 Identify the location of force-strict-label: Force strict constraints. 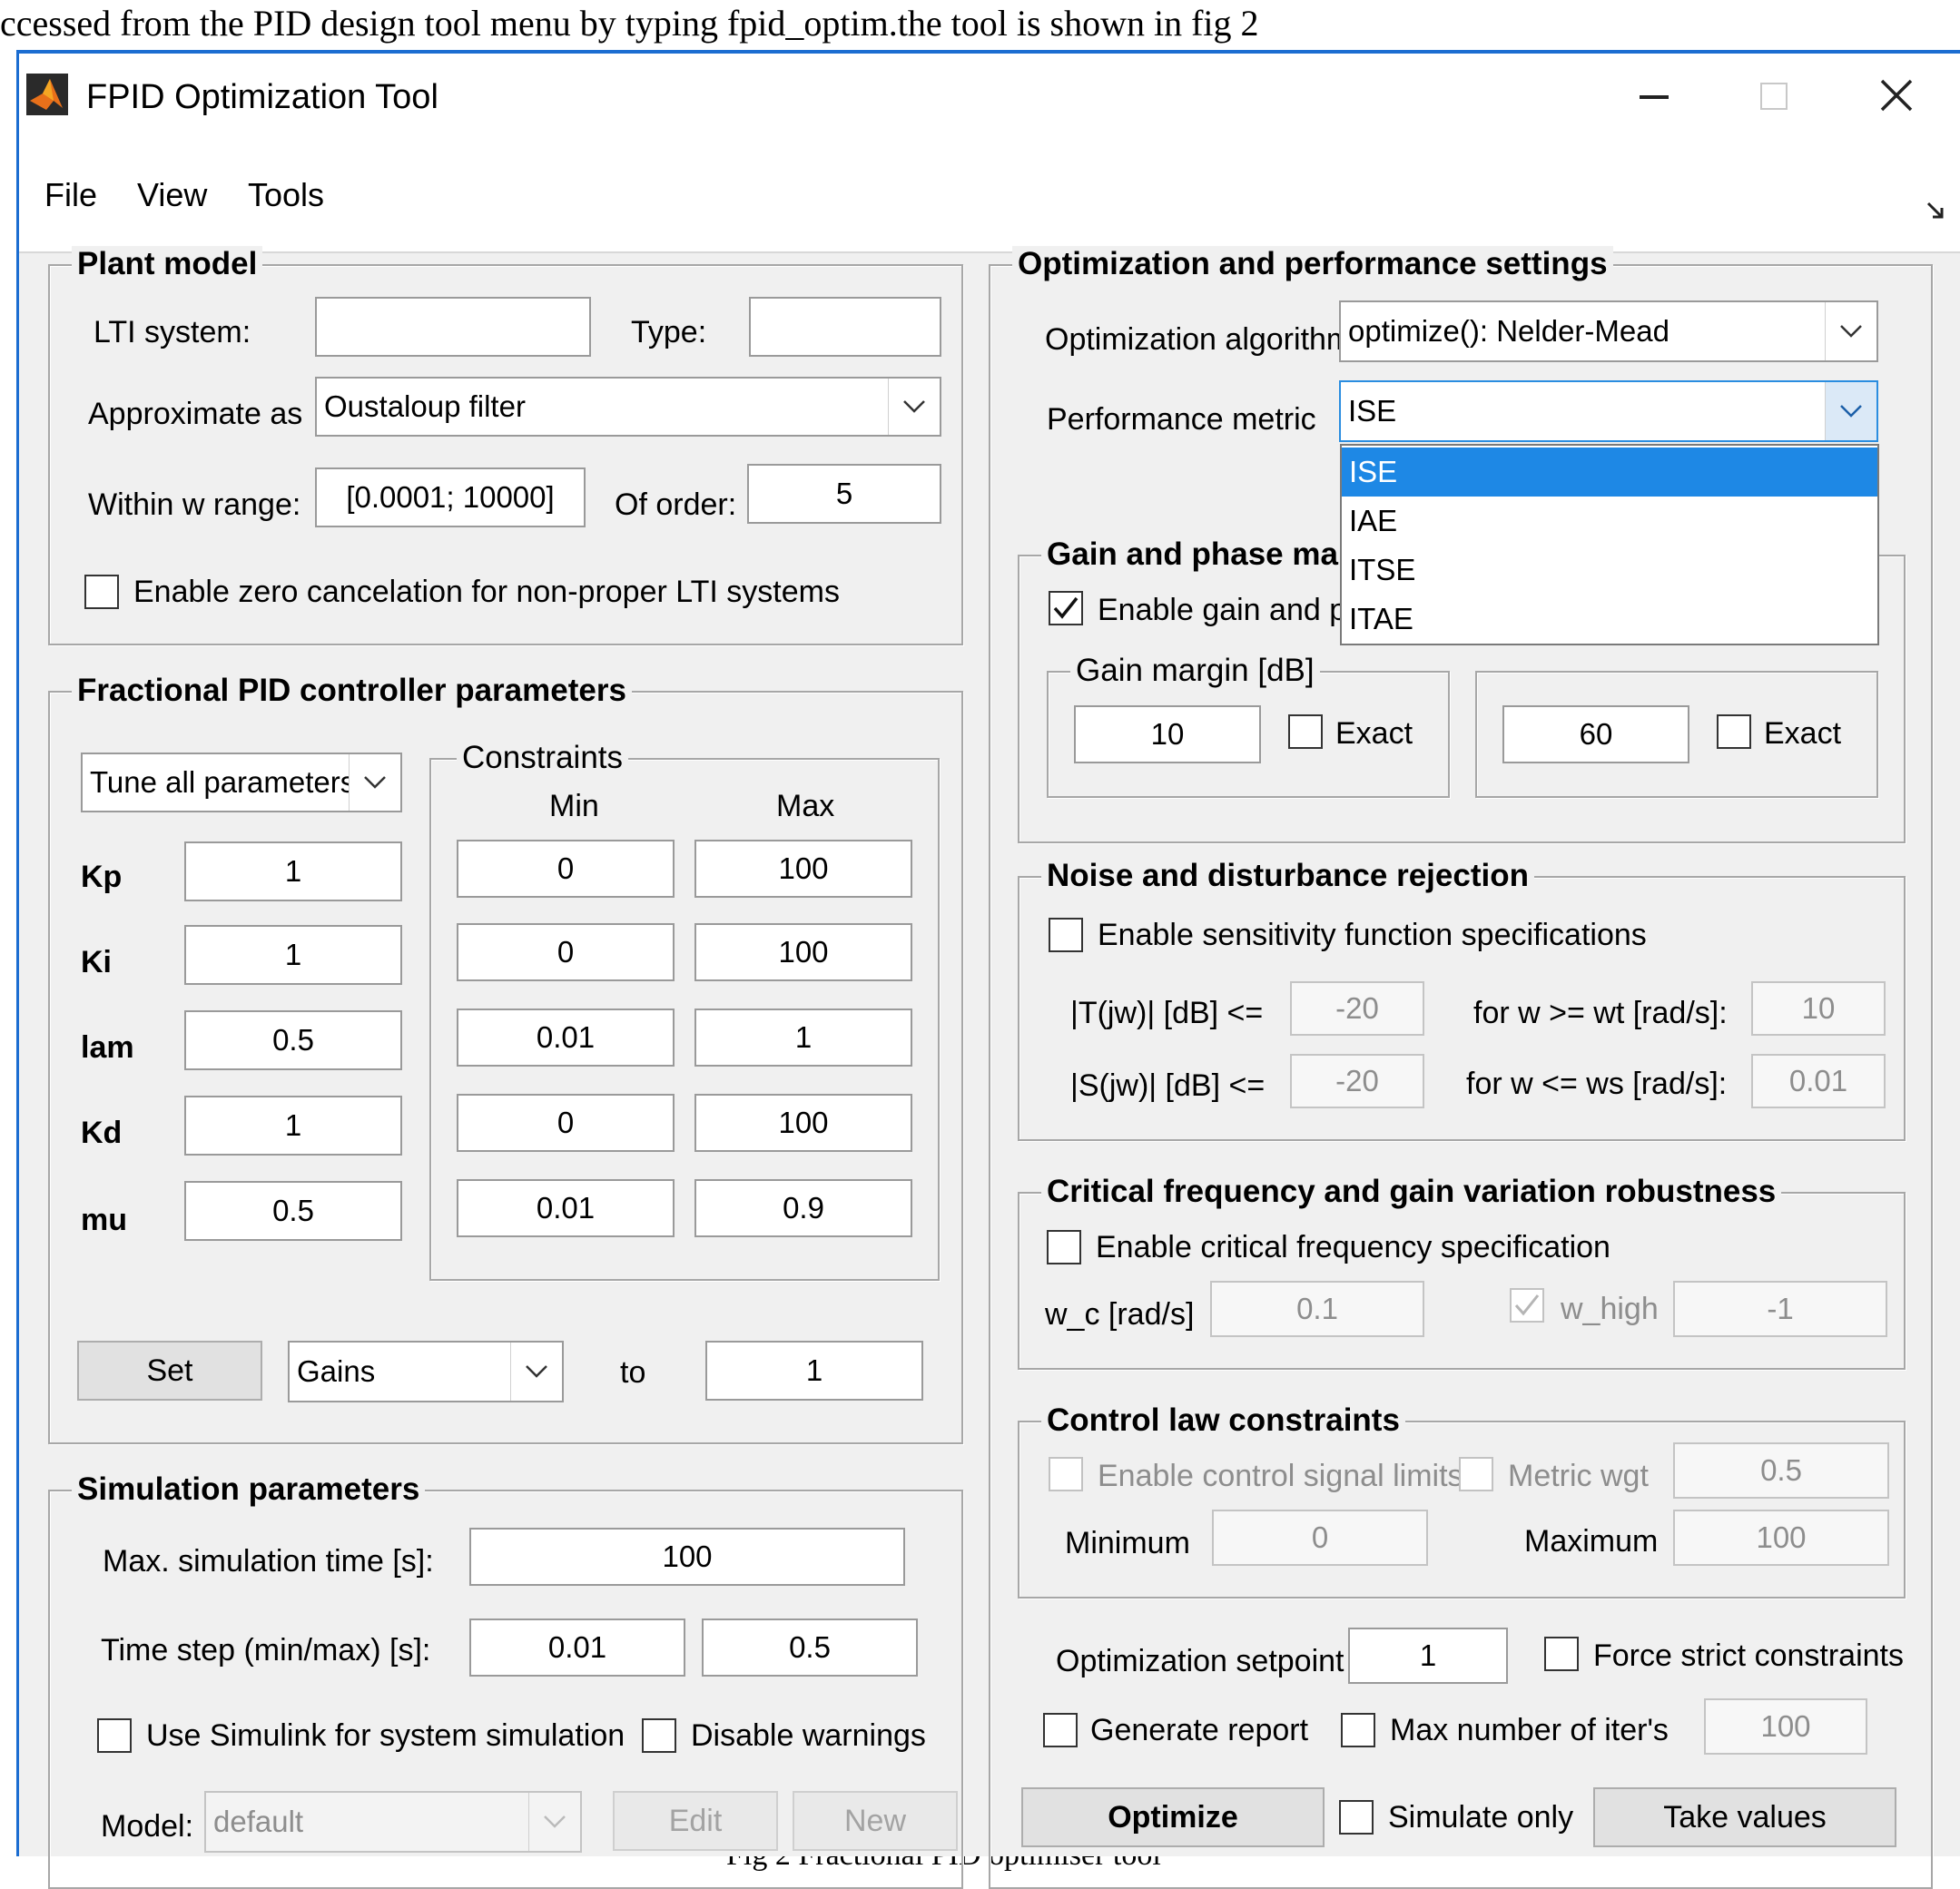
(1748, 1655).